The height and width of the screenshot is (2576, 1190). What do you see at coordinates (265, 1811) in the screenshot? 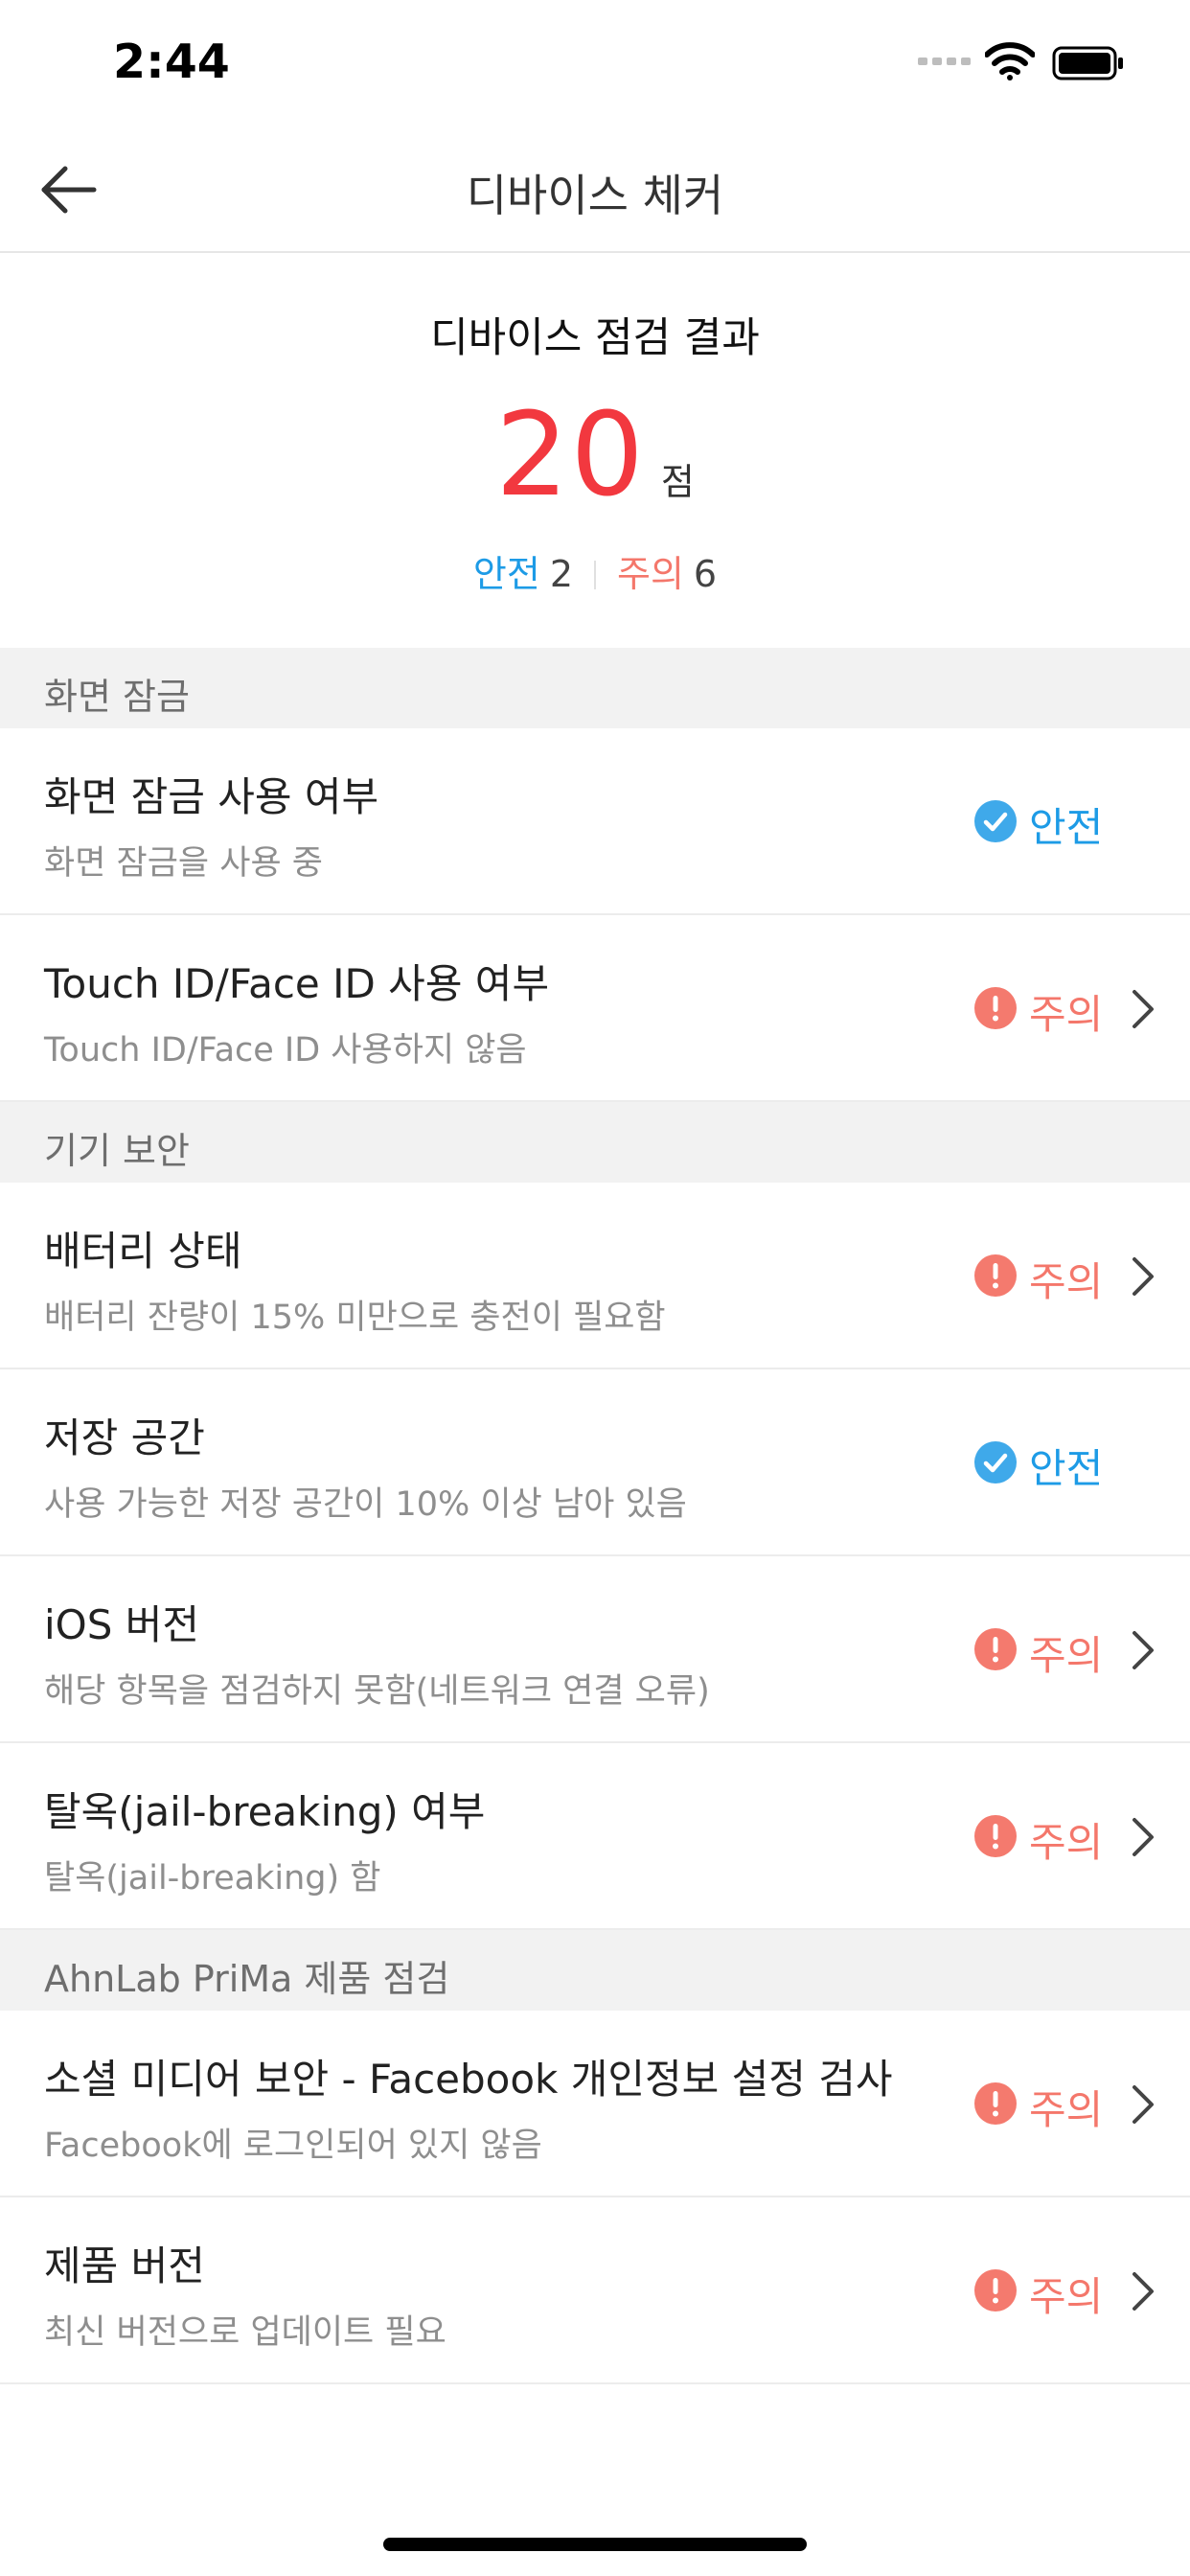
I see `check-item-title: 탈옥(jail-breaking) 여부` at bounding box center [265, 1811].